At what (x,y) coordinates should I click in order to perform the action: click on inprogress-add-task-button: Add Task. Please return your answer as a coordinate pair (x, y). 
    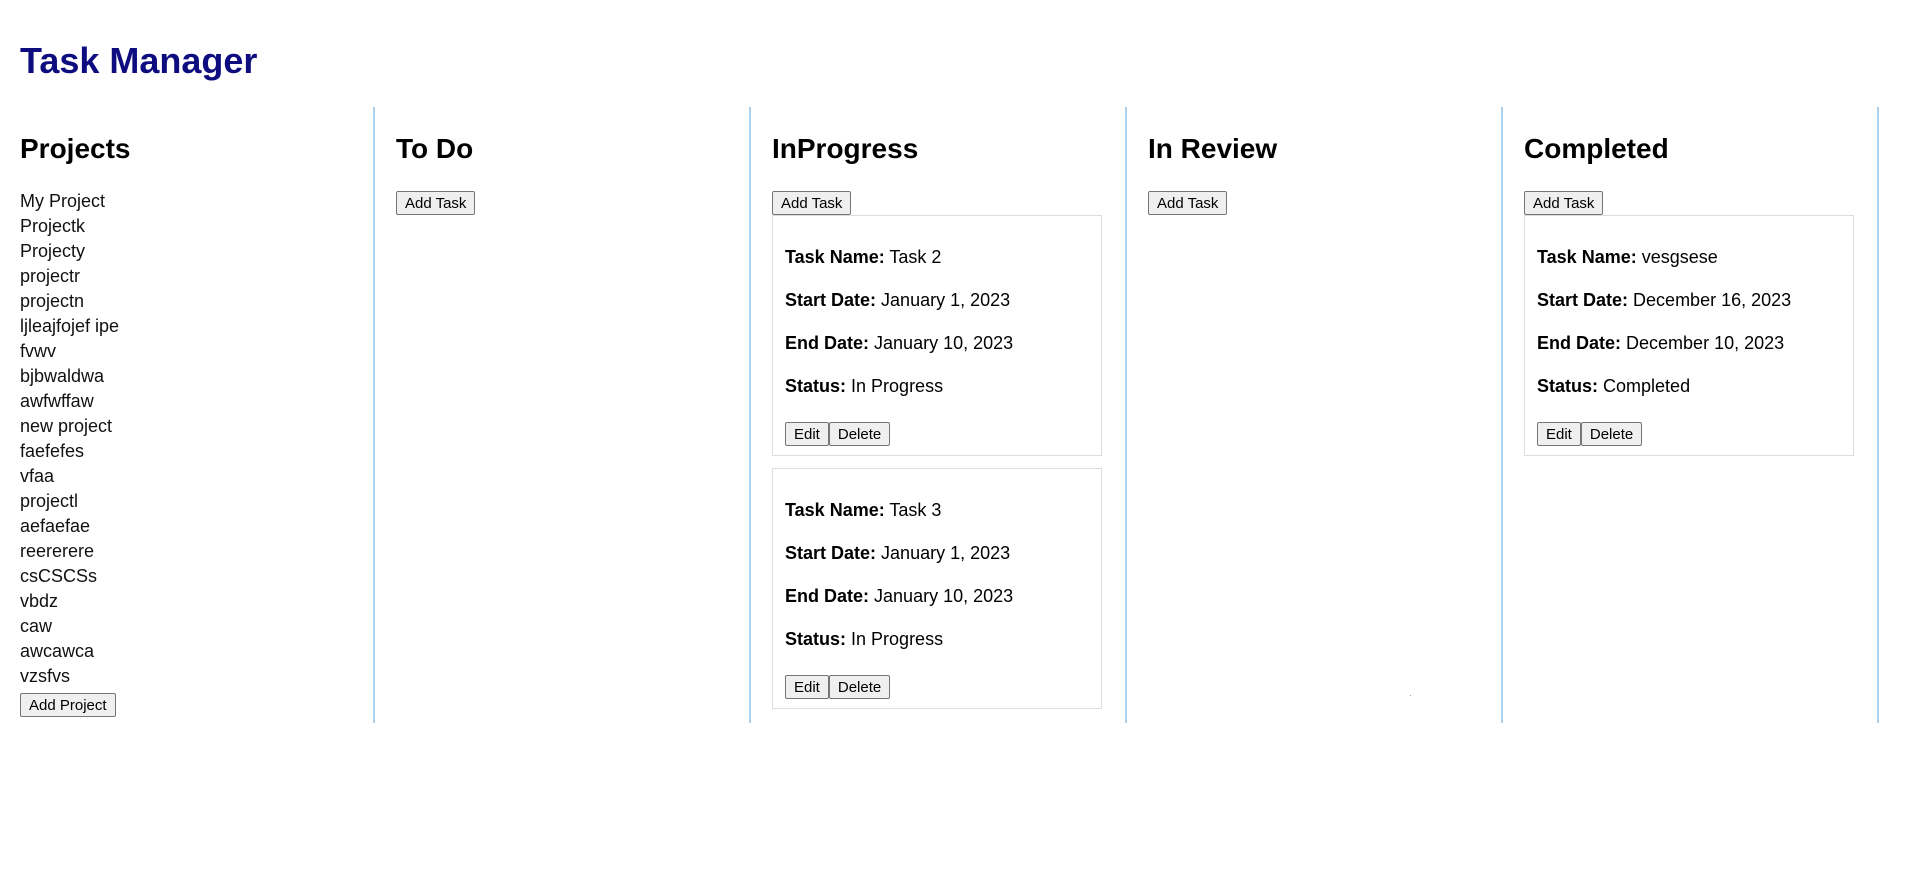
    Looking at the image, I should click on (812, 203).